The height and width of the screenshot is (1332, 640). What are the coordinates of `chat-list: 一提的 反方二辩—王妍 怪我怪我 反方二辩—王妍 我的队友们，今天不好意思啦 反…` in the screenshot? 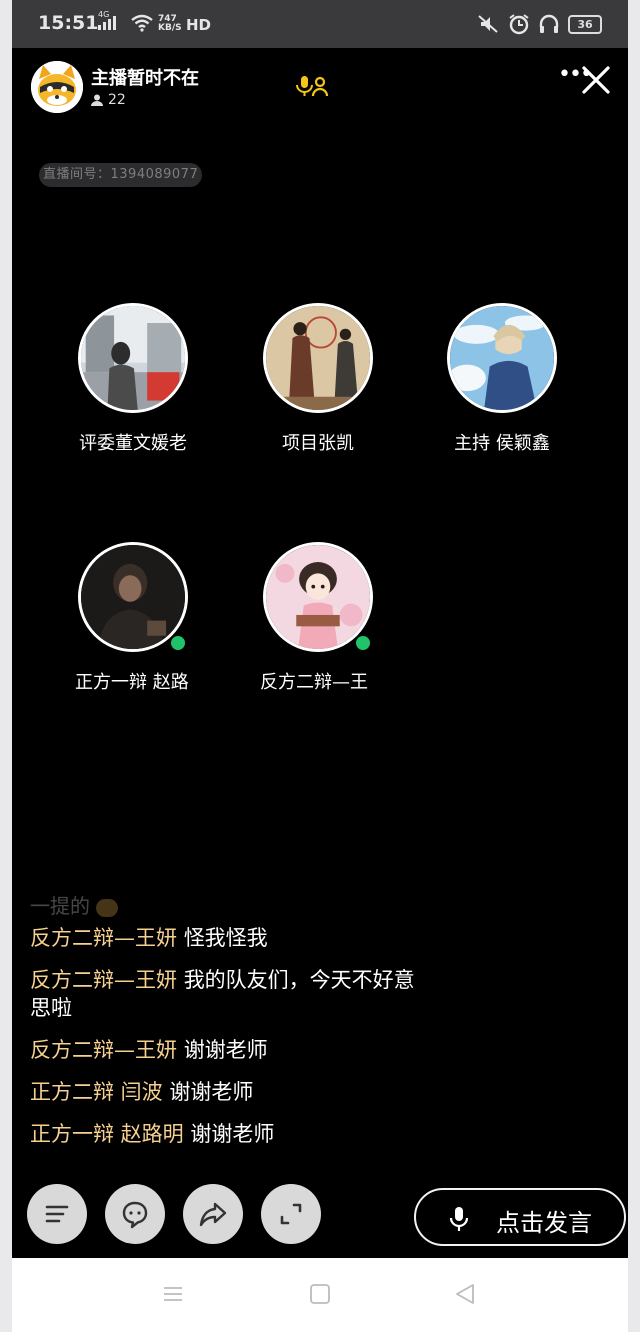 It's located at (230, 1026).